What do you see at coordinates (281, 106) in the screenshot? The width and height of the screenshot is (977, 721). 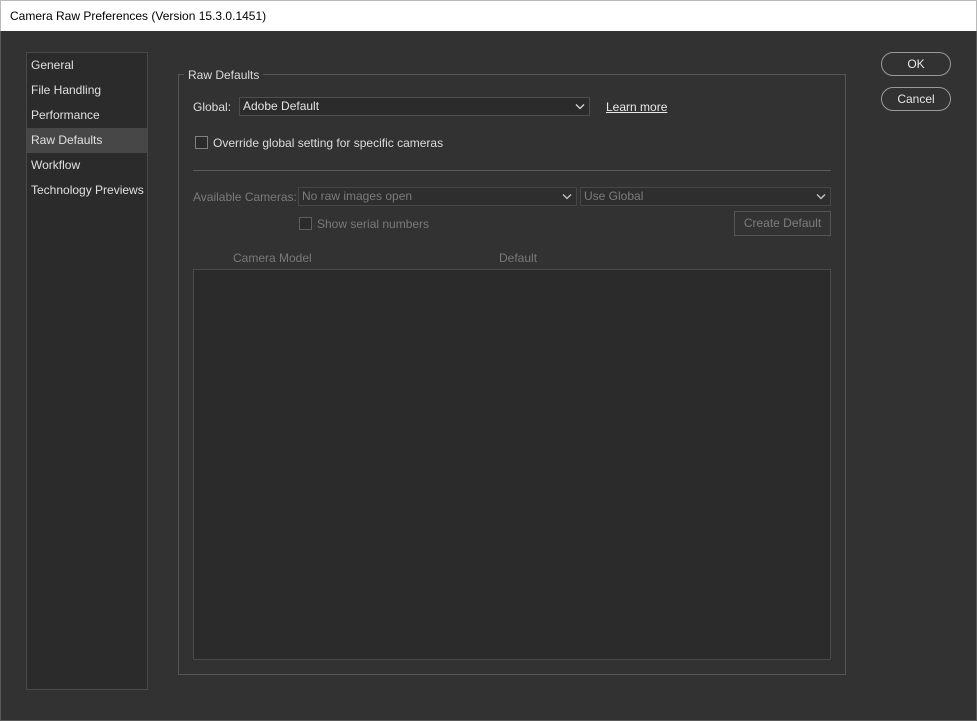 I see `global-dropdown-value: Adobe Default` at bounding box center [281, 106].